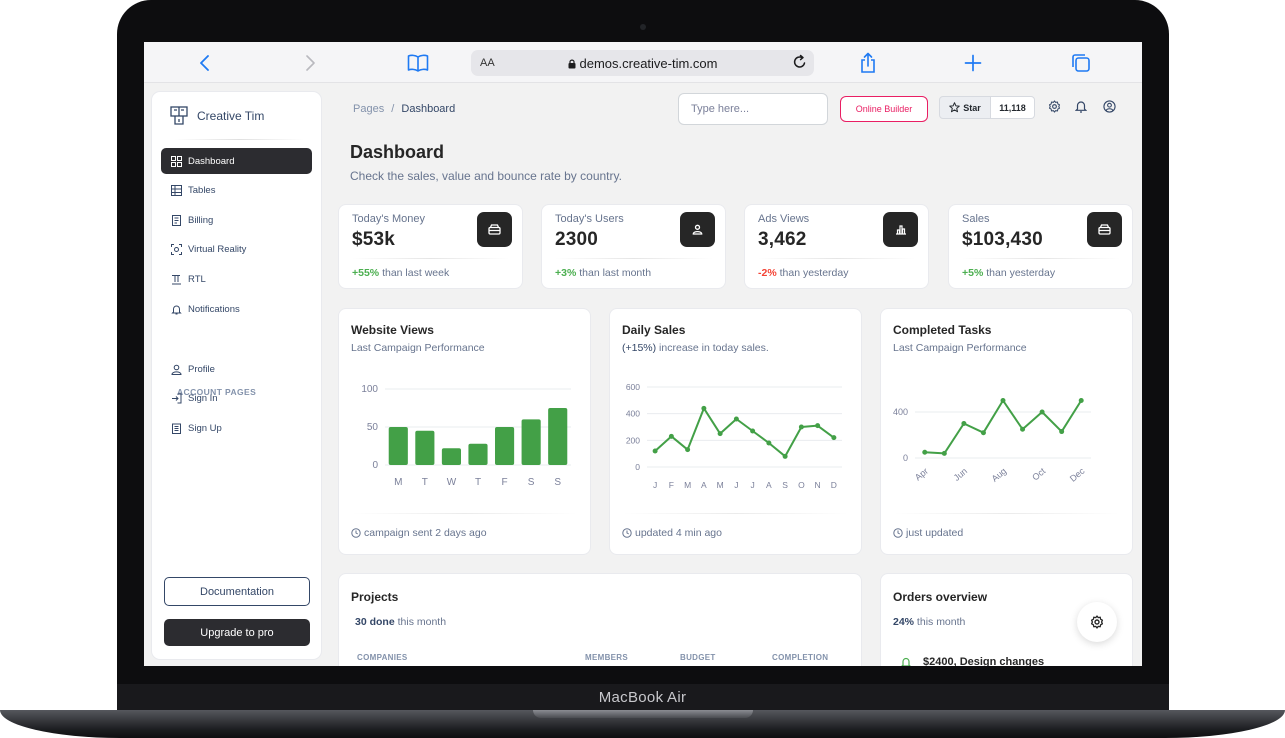 The image size is (1285, 738). I want to click on tabs-icon, so click(1081, 63).